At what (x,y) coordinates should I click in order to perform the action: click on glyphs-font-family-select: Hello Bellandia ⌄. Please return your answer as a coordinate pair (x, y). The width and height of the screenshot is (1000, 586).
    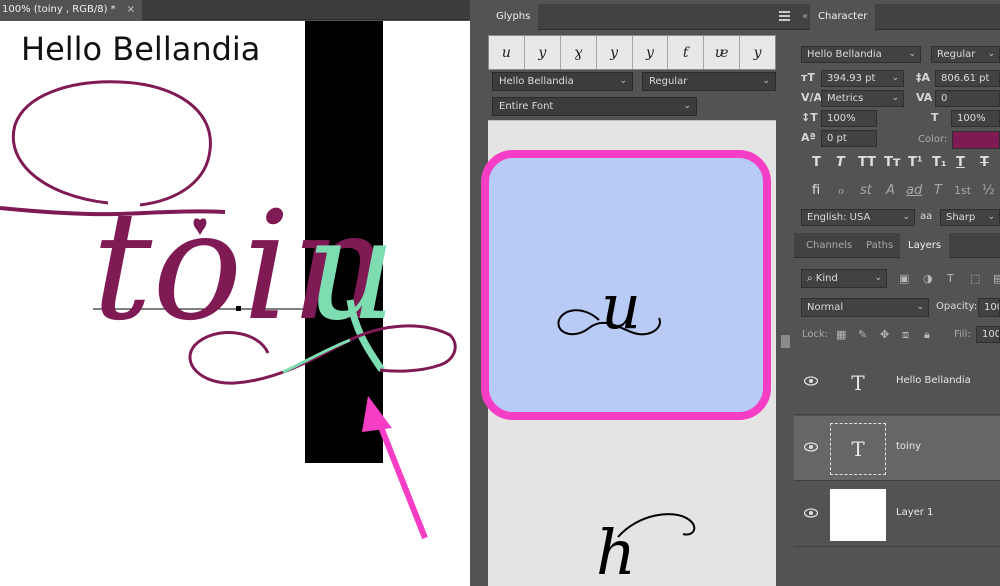
    Looking at the image, I should click on (562, 81).